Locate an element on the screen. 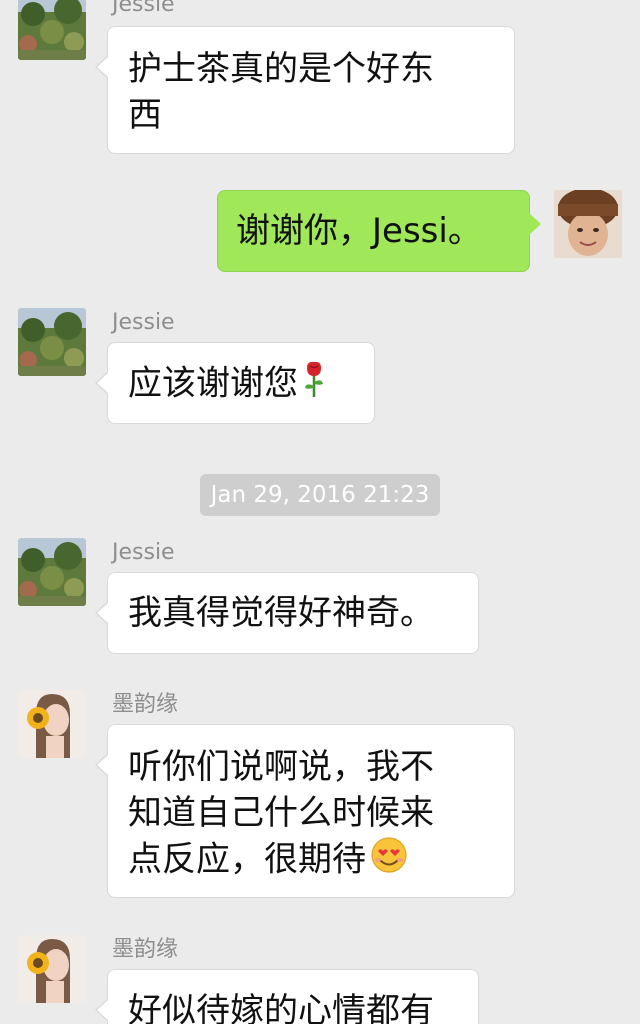 The image size is (640, 1024). message-bubble: 好似待嫁的心情都有 is located at coordinates (287, 996).